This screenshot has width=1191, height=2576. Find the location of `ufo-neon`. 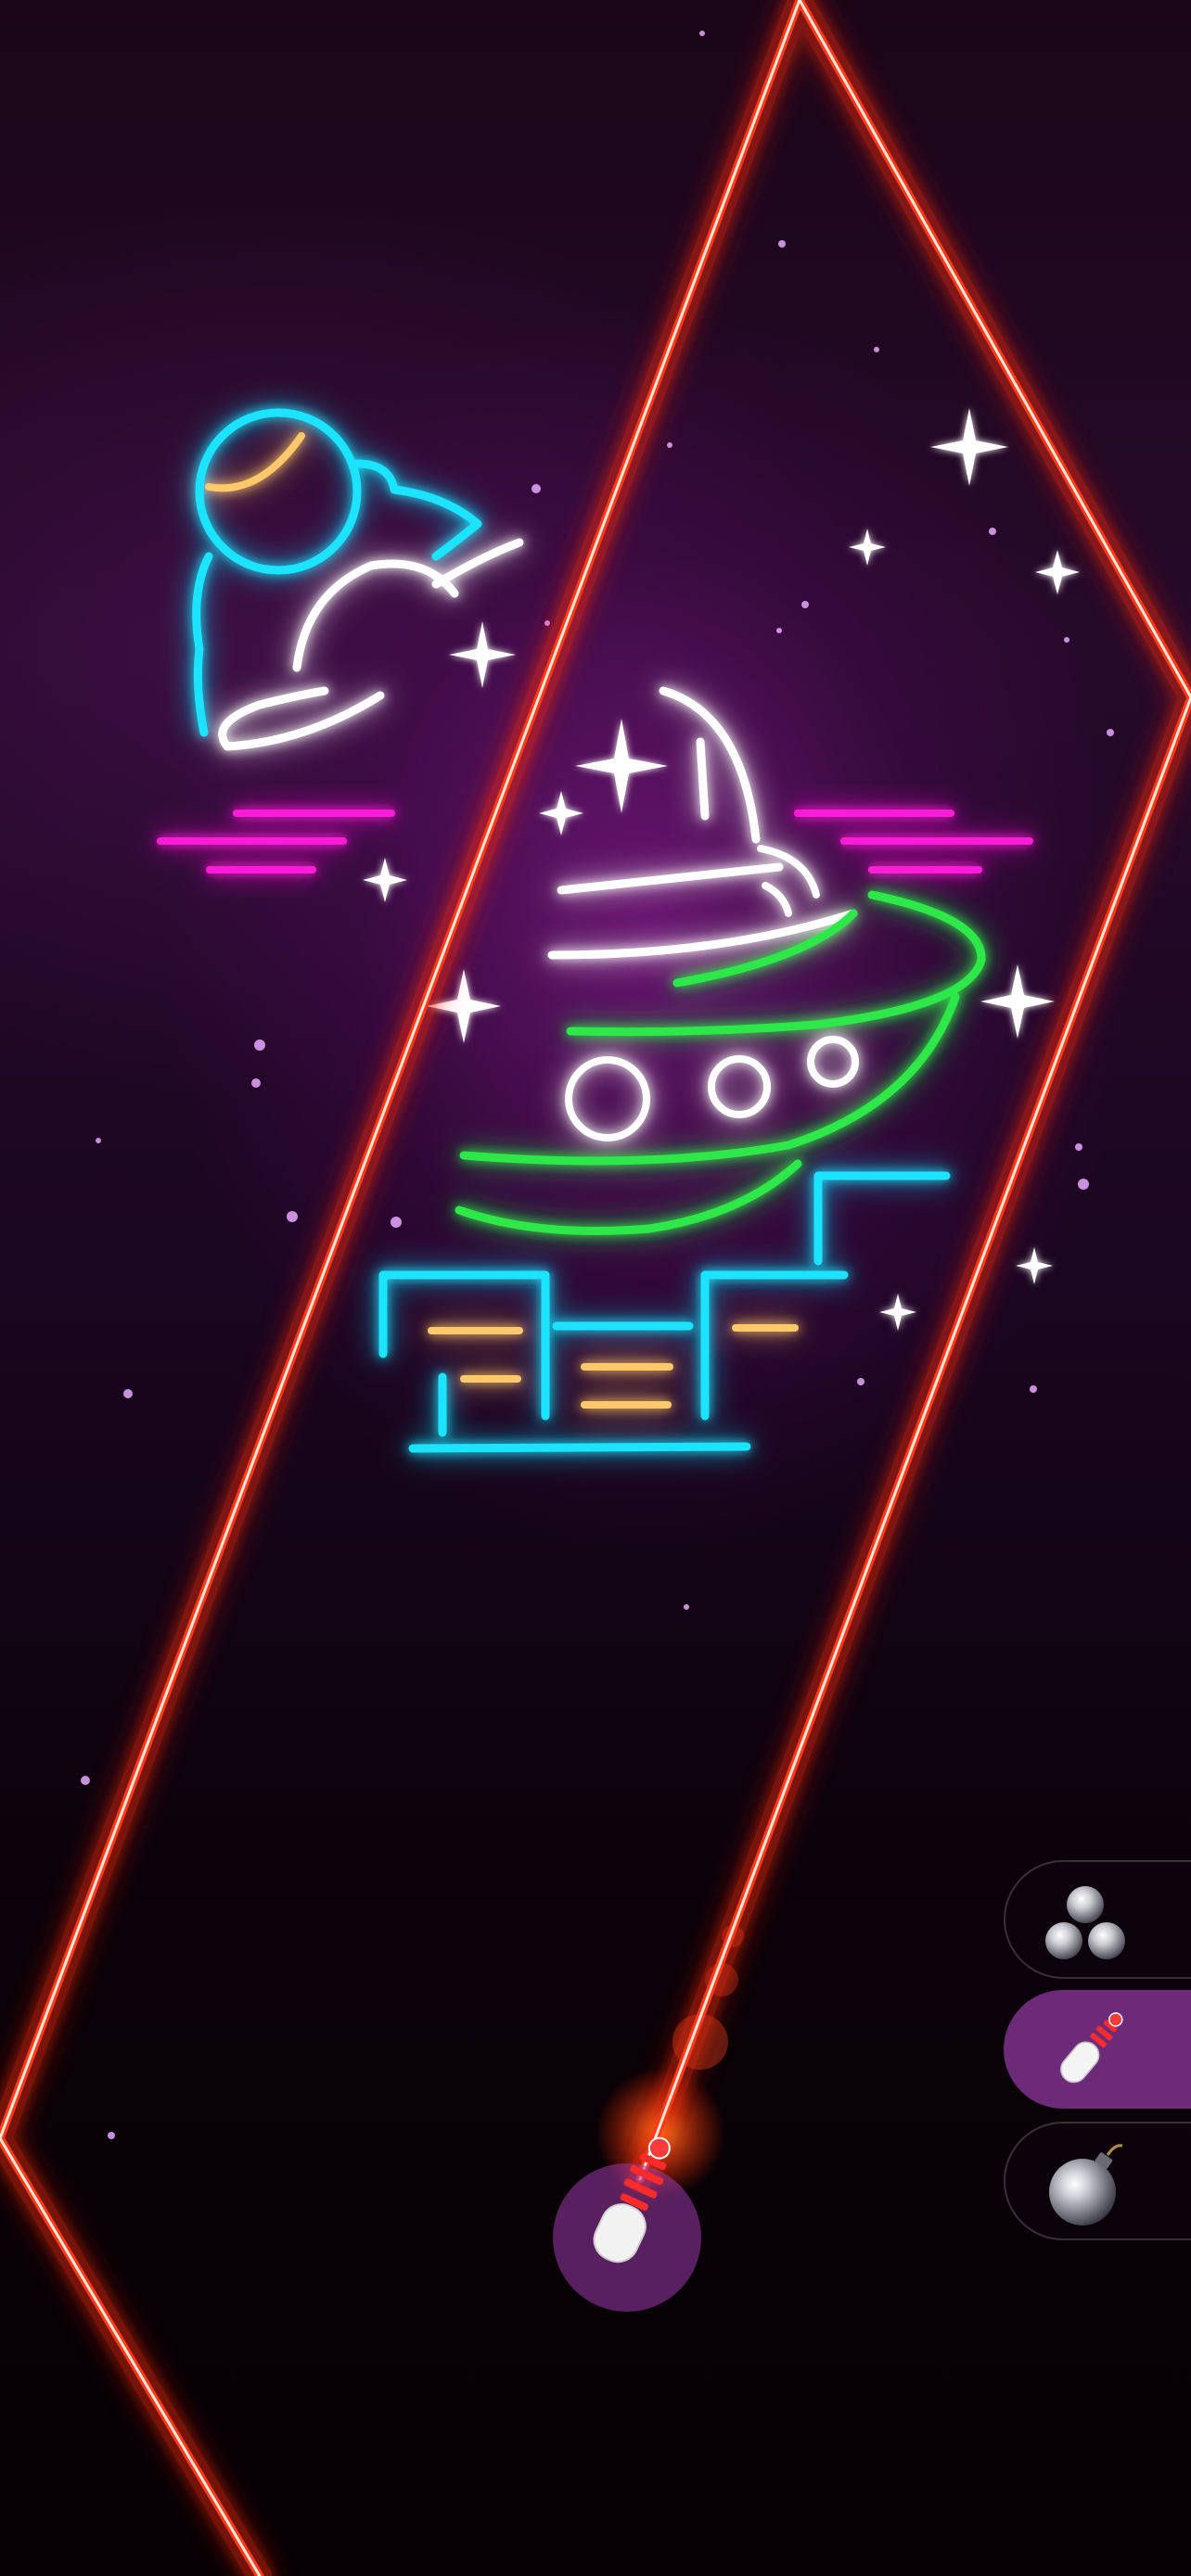

ufo-neon is located at coordinates (720, 961).